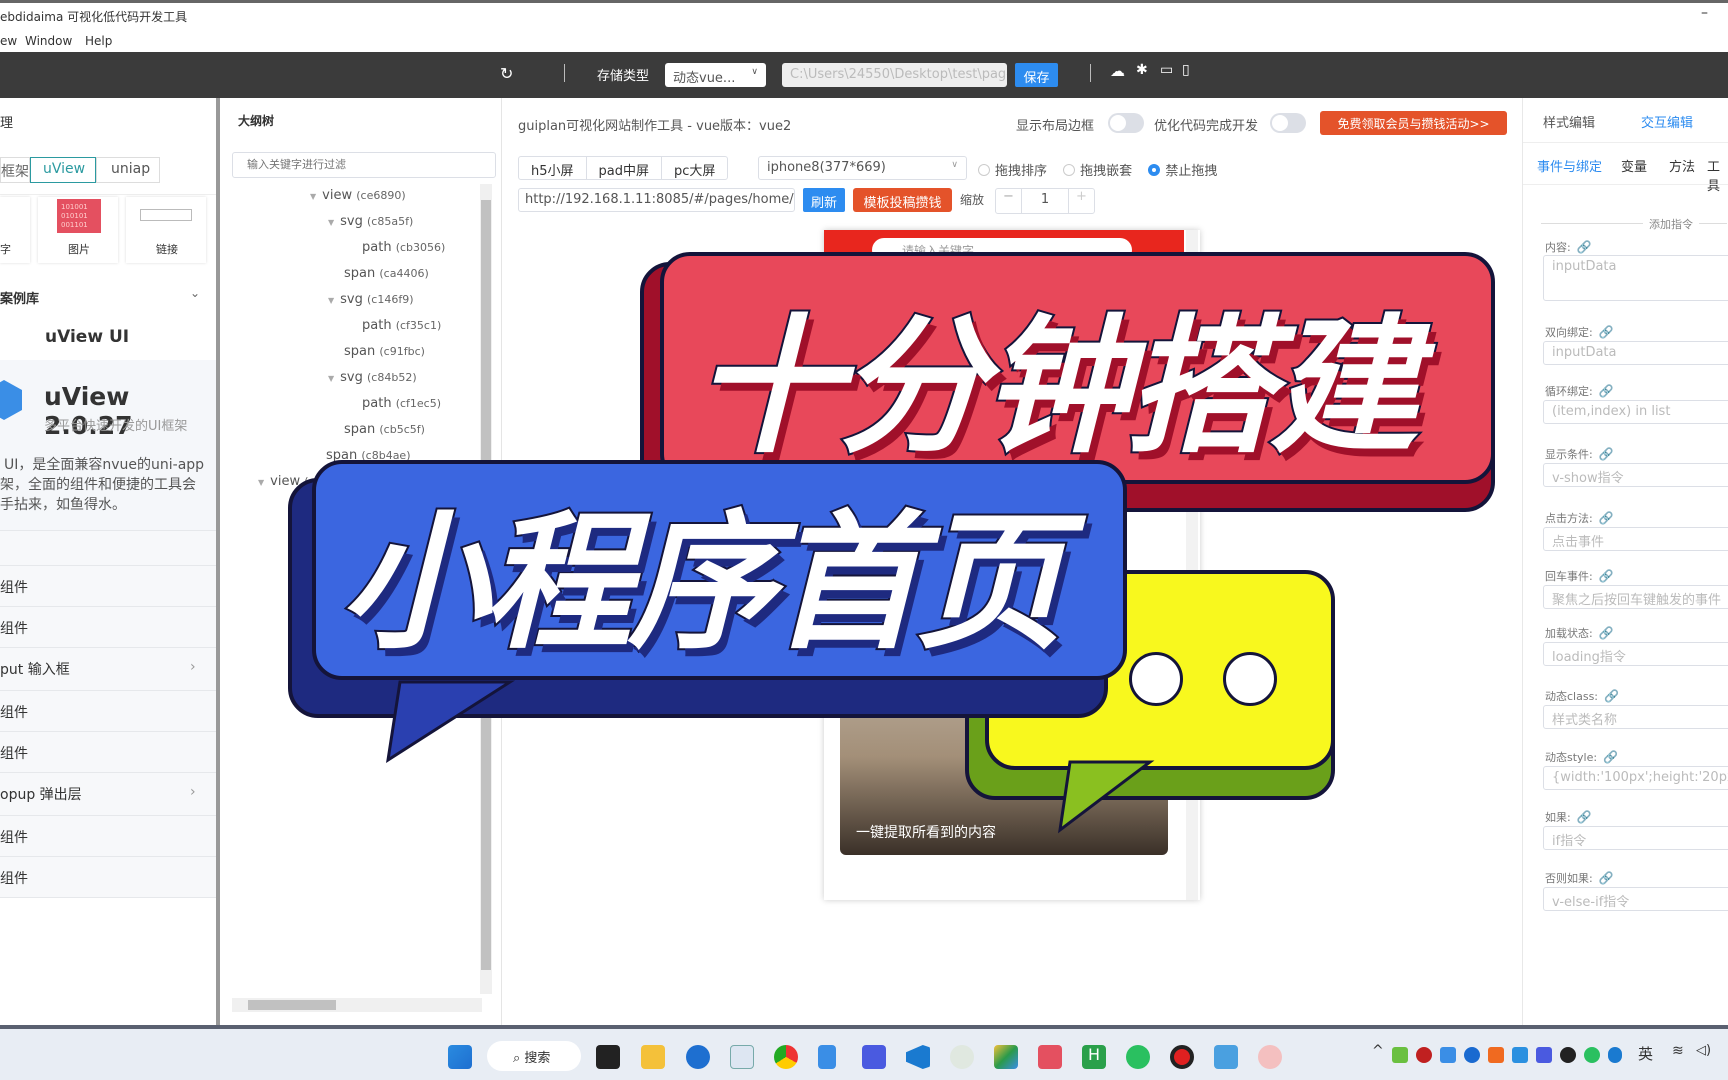 The height and width of the screenshot is (1080, 1728). What do you see at coordinates (608, 1057) in the screenshot?
I see `task-view-icon` at bounding box center [608, 1057].